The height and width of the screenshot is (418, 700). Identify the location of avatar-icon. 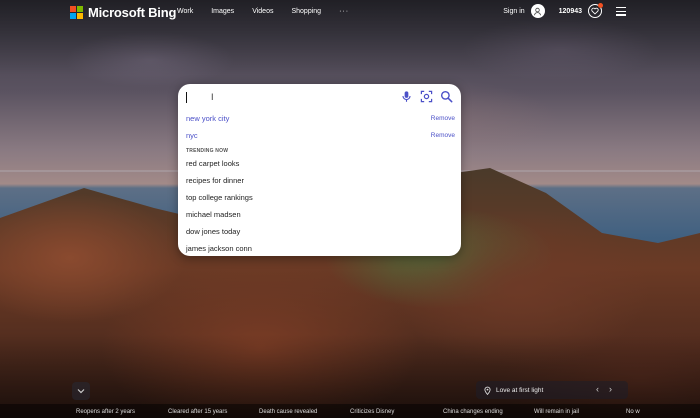
(537, 11).